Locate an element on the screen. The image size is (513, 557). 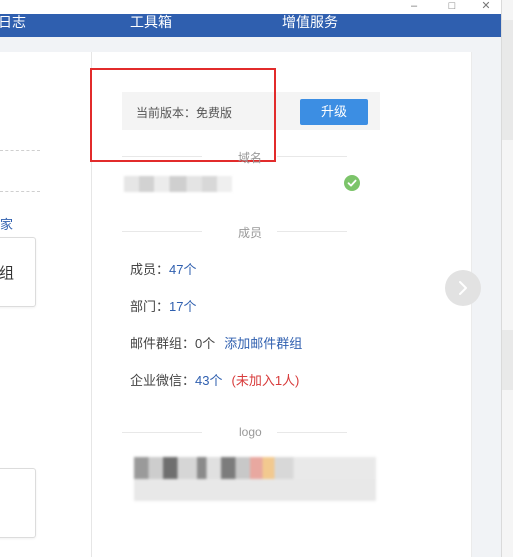
top-nav: 日志 工具箱 增值服务 is located at coordinates (250, 25).